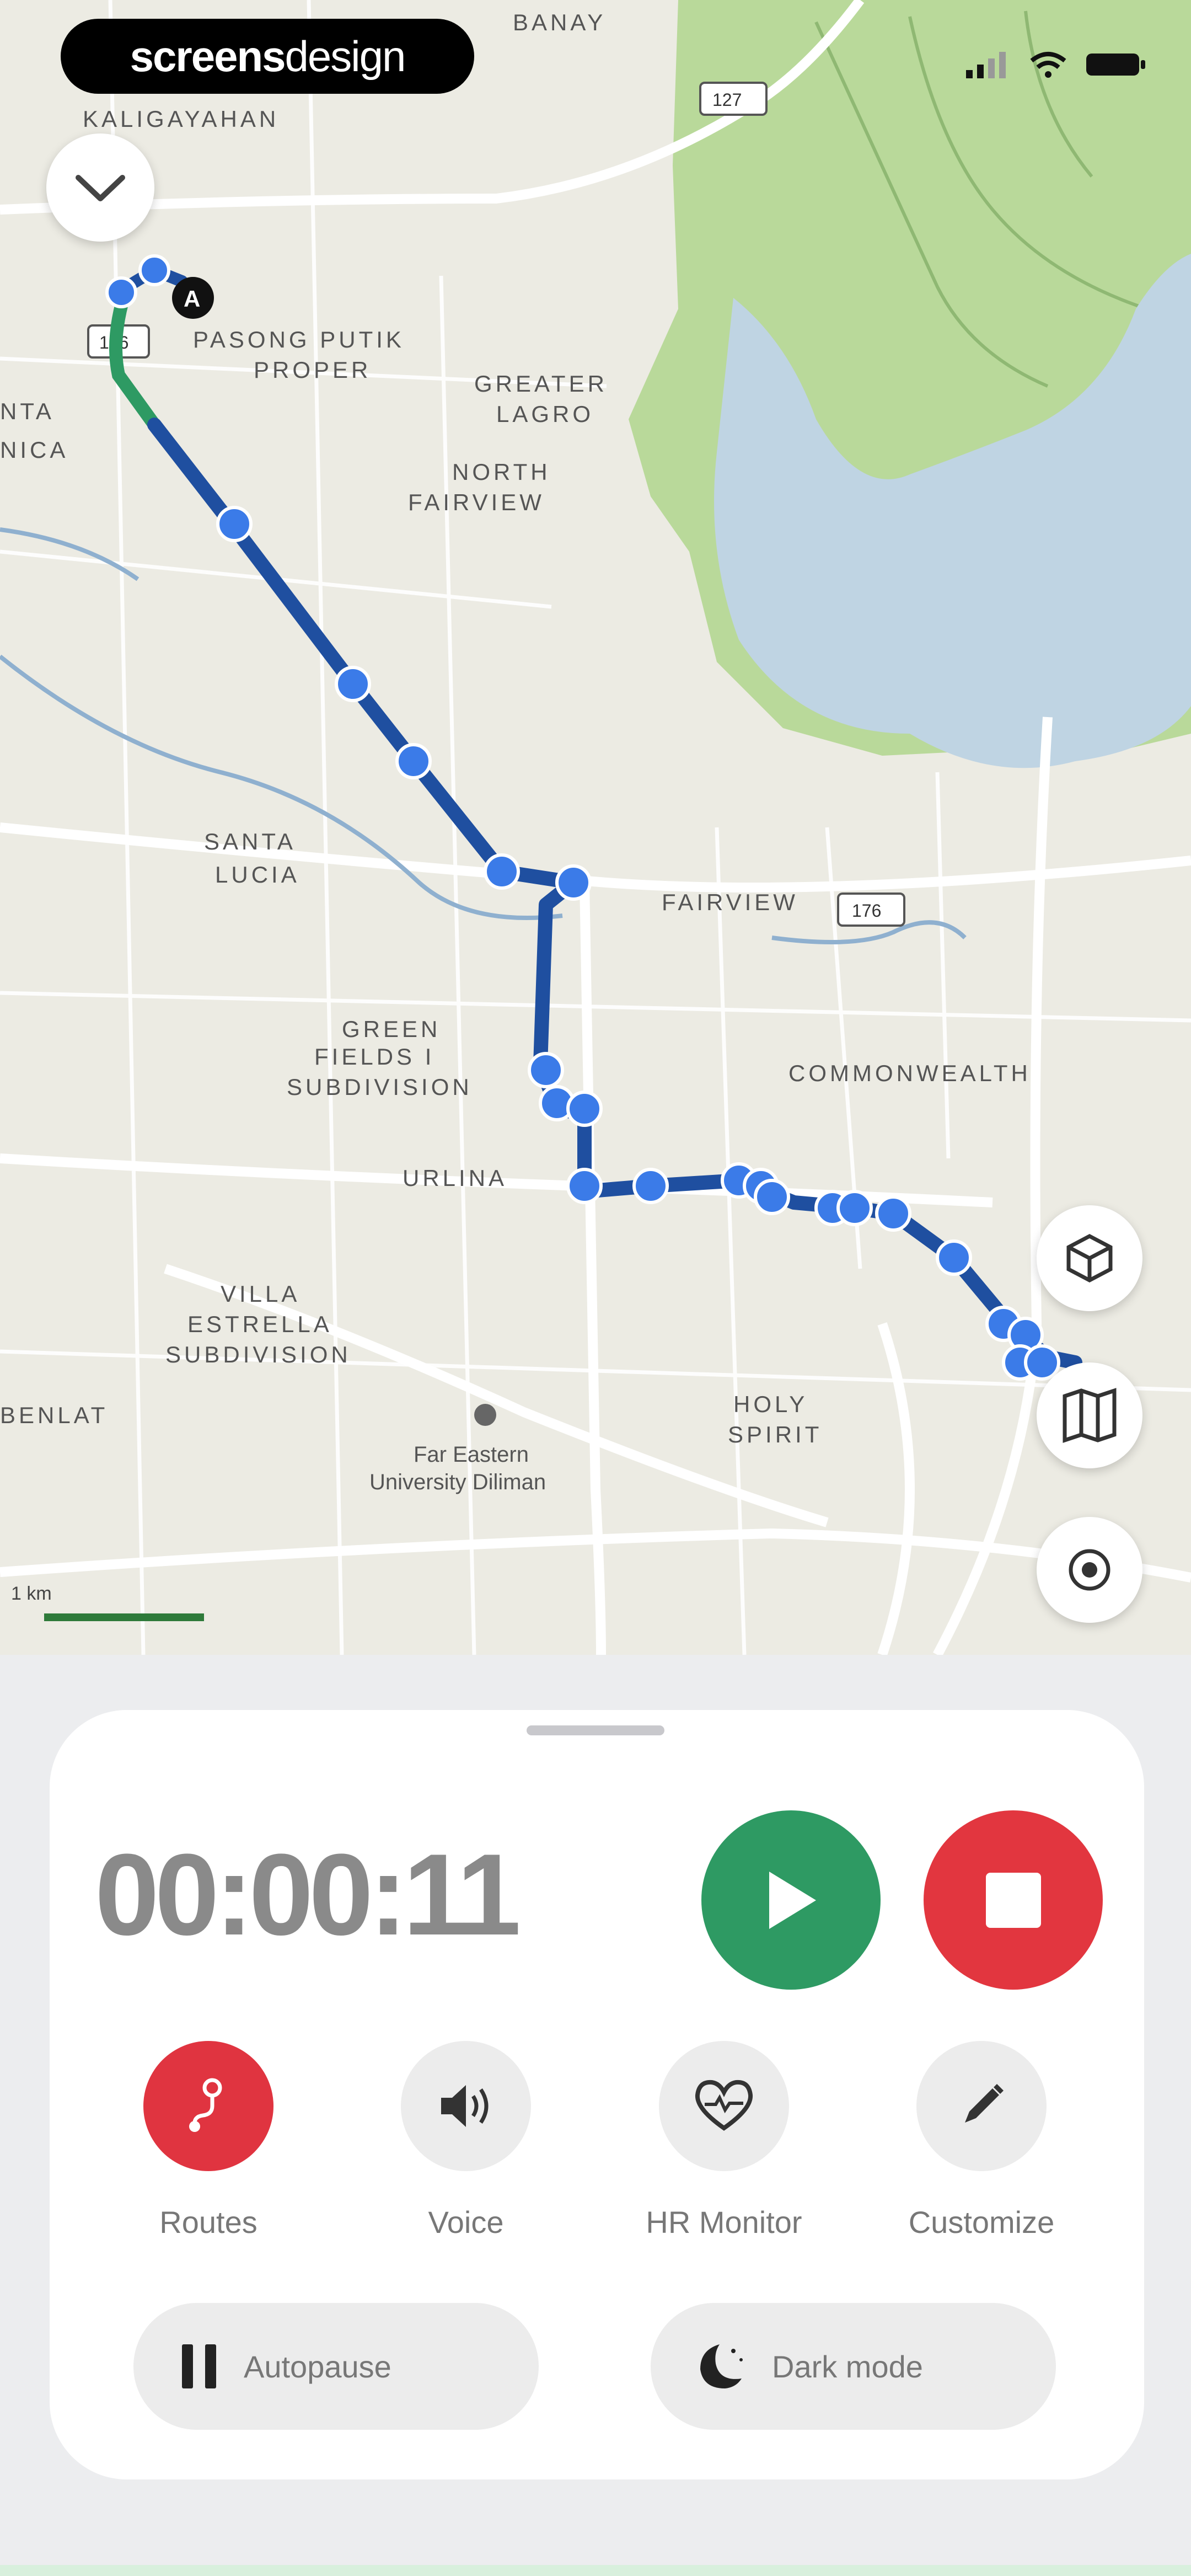  What do you see at coordinates (541, 384) in the screenshot?
I see `map-label: GREATER` at bounding box center [541, 384].